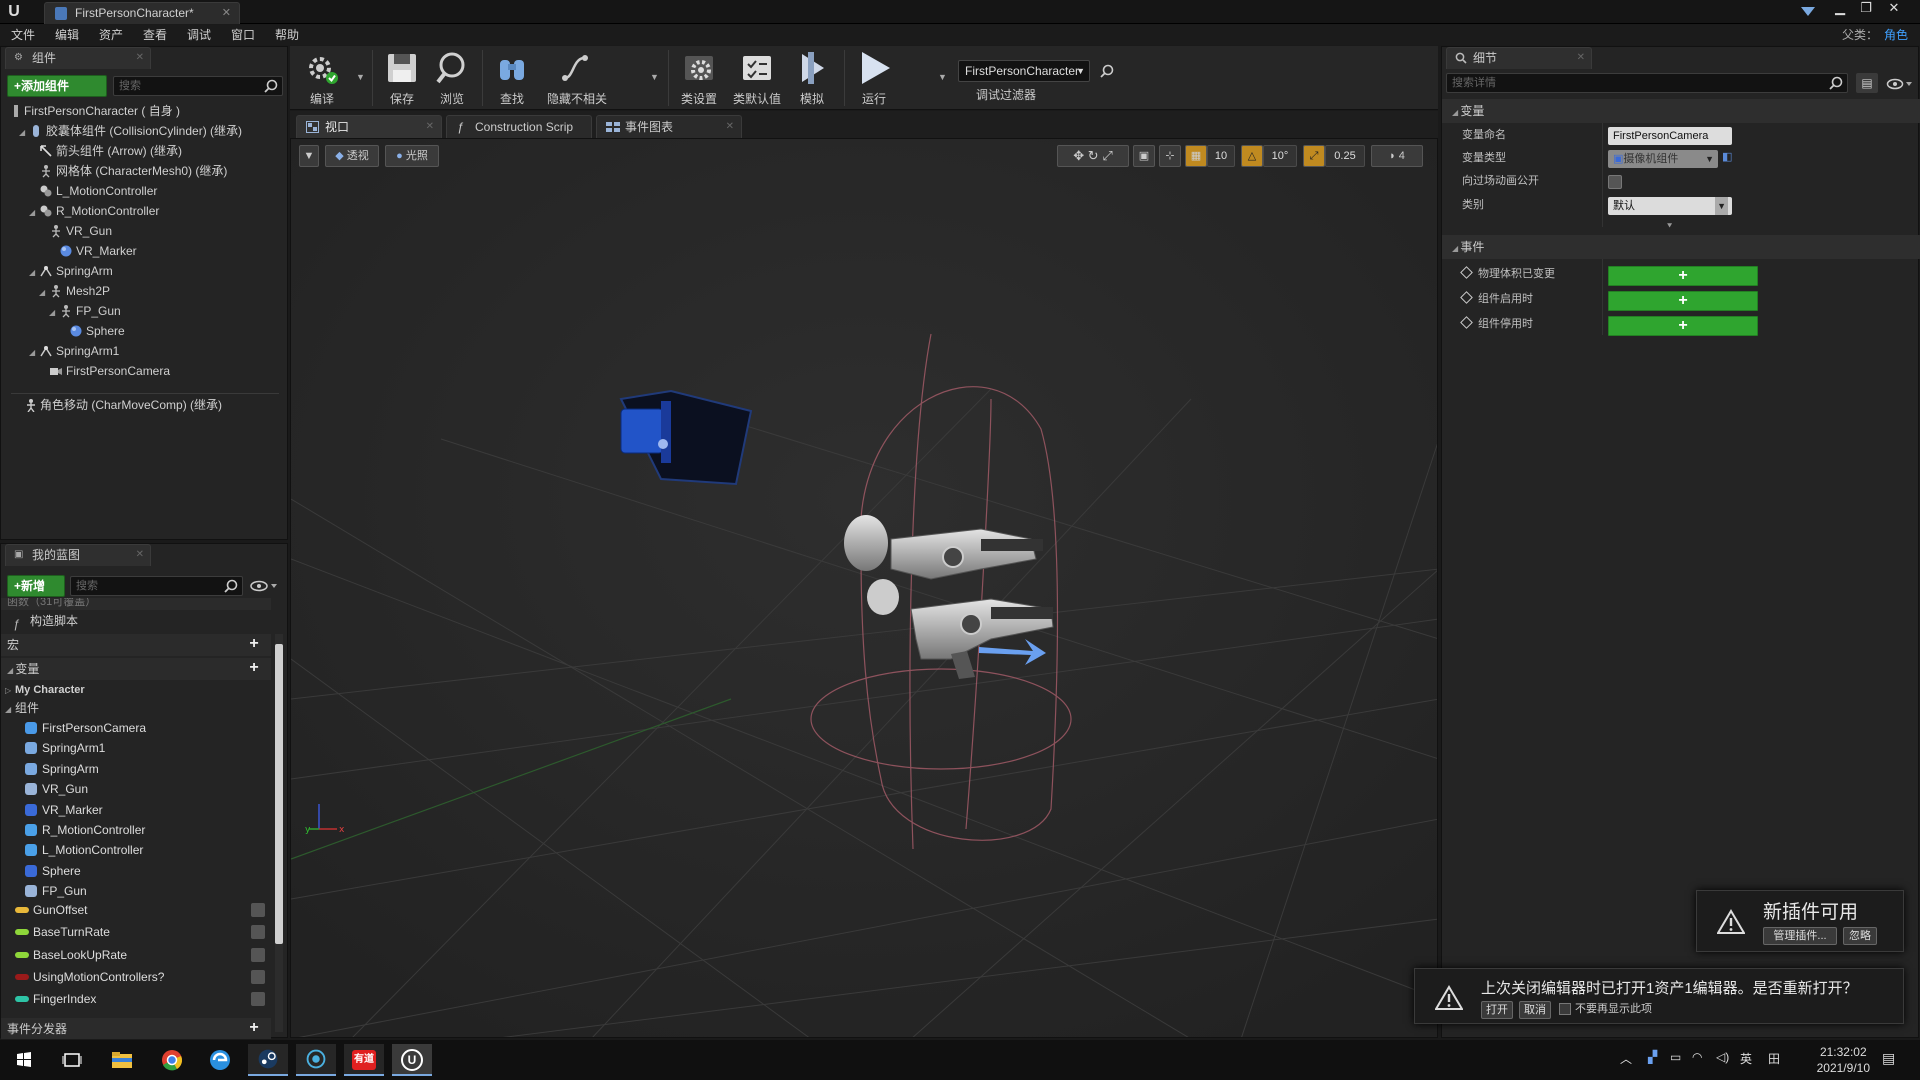  I want to click on move-icon: ✥, so click(1078, 155).